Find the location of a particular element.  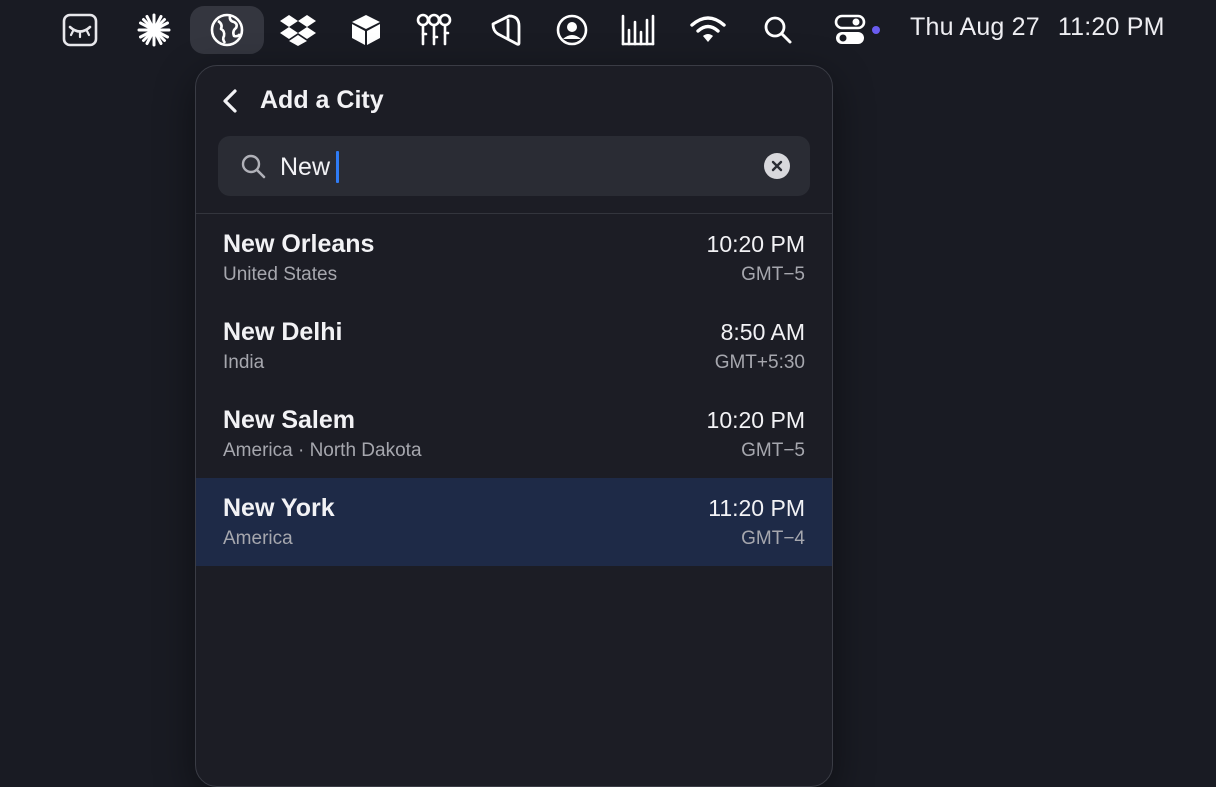

city-name: New Salem is located at coordinates (289, 420).